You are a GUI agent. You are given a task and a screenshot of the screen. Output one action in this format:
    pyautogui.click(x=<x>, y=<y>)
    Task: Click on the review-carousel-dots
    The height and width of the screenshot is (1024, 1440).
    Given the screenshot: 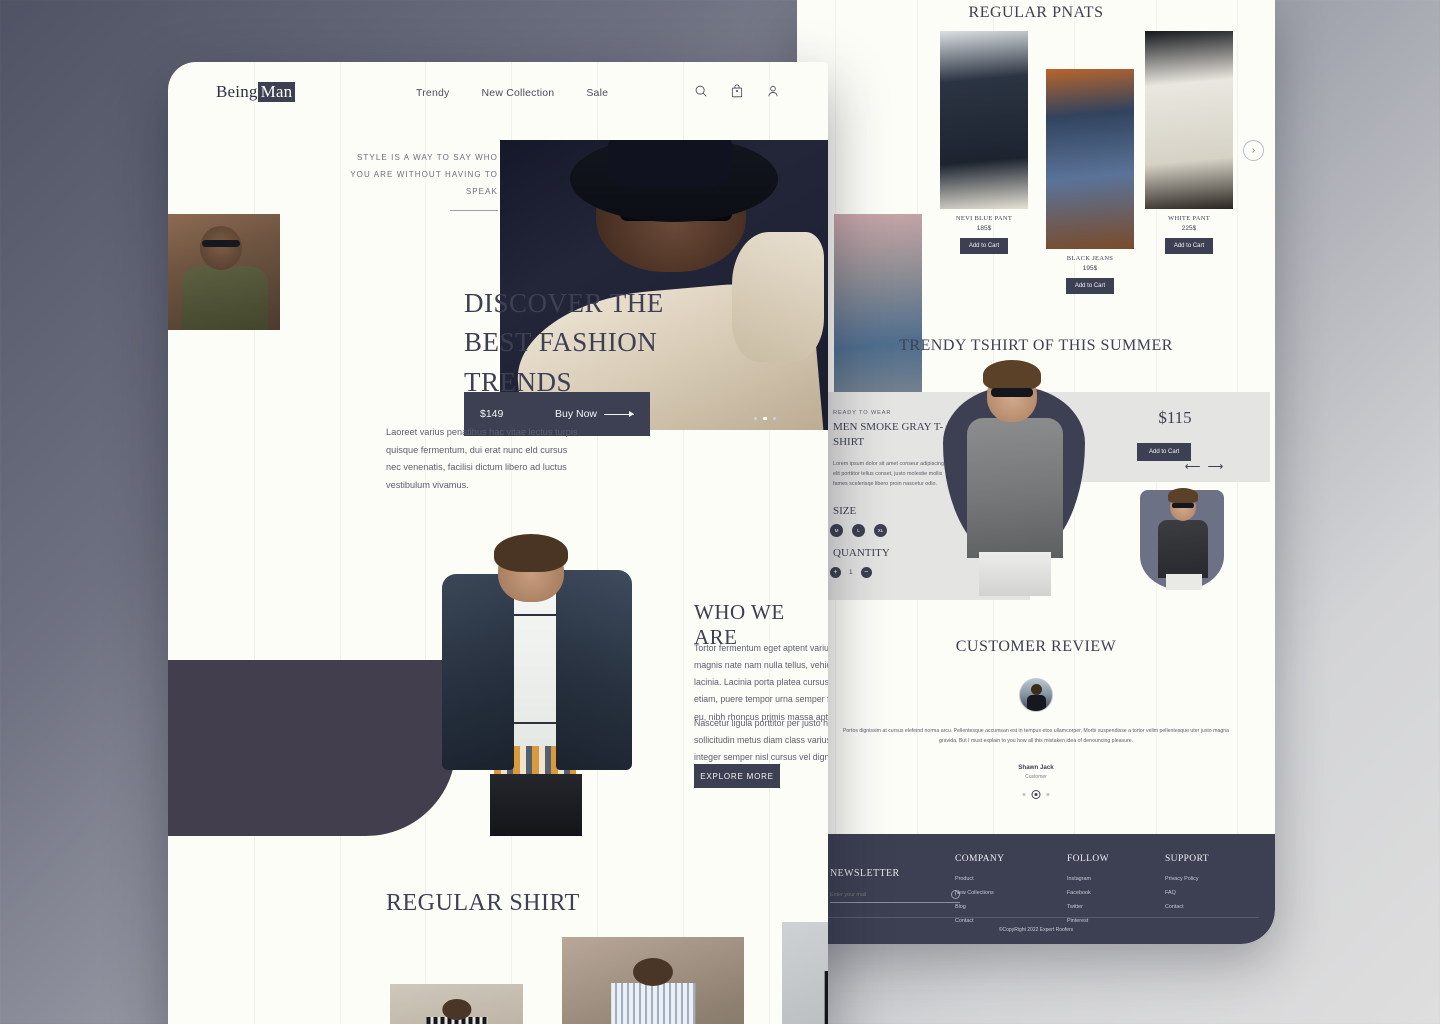 What is the action you would take?
    pyautogui.click(x=1036, y=794)
    